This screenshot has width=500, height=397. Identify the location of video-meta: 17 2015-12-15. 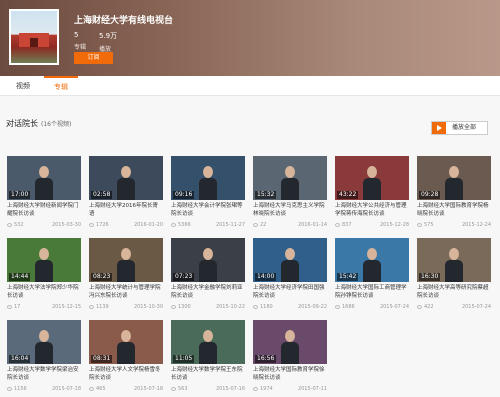
(44, 307).